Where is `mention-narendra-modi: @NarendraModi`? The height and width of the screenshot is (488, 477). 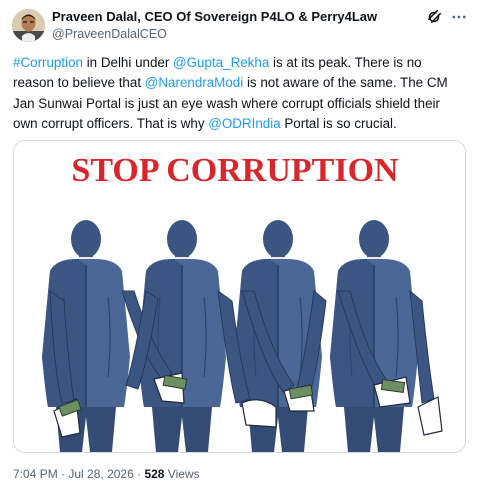
mention-narendra-modi: @NarendraModi is located at coordinates (194, 82).